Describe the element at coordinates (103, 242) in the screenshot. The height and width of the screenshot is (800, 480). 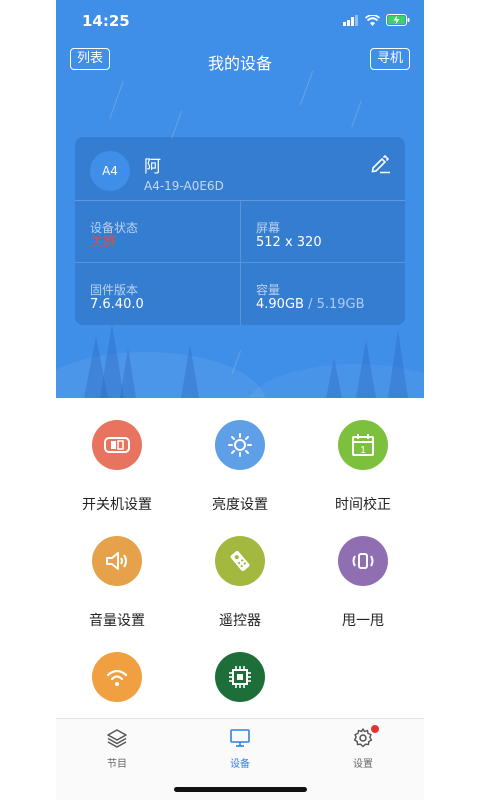
I see `status-value: 关屏` at that location.